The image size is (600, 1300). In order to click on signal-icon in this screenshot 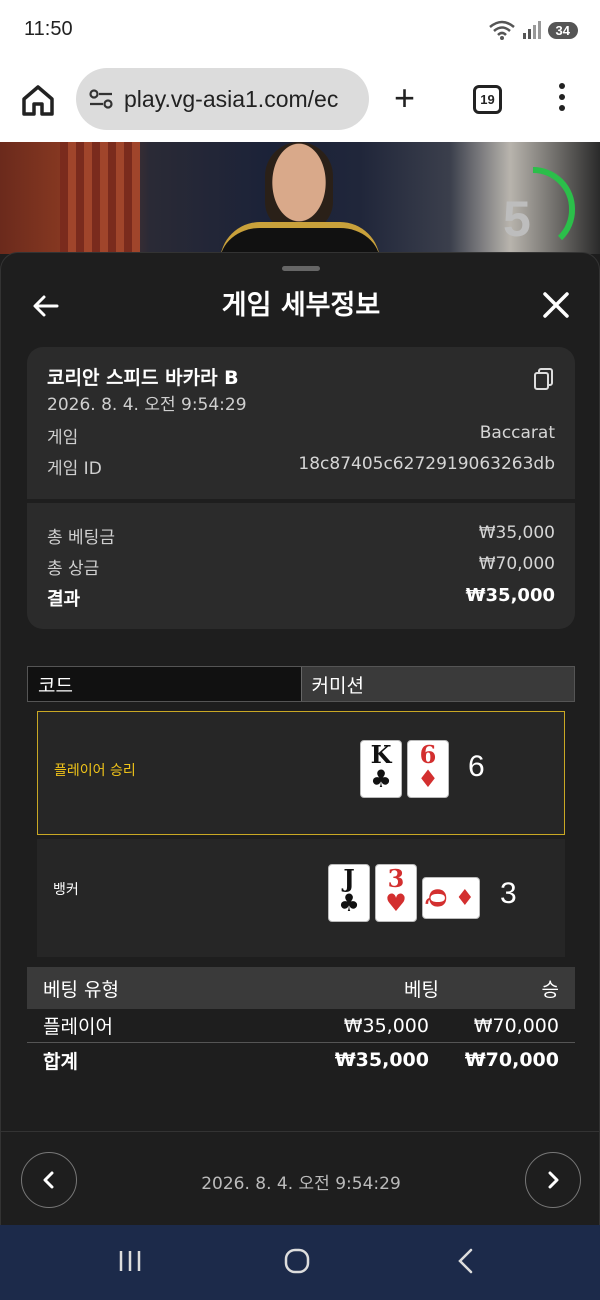, I will do `click(531, 30)`.